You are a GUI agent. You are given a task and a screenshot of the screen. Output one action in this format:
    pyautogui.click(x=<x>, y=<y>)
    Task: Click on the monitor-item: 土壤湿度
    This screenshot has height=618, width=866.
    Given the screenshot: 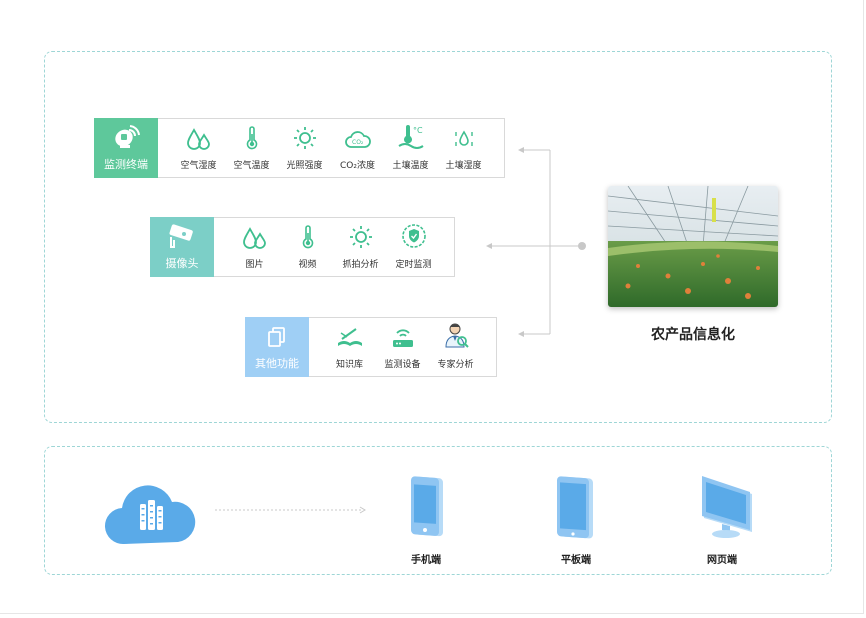 What is the action you would take?
    pyautogui.click(x=463, y=148)
    